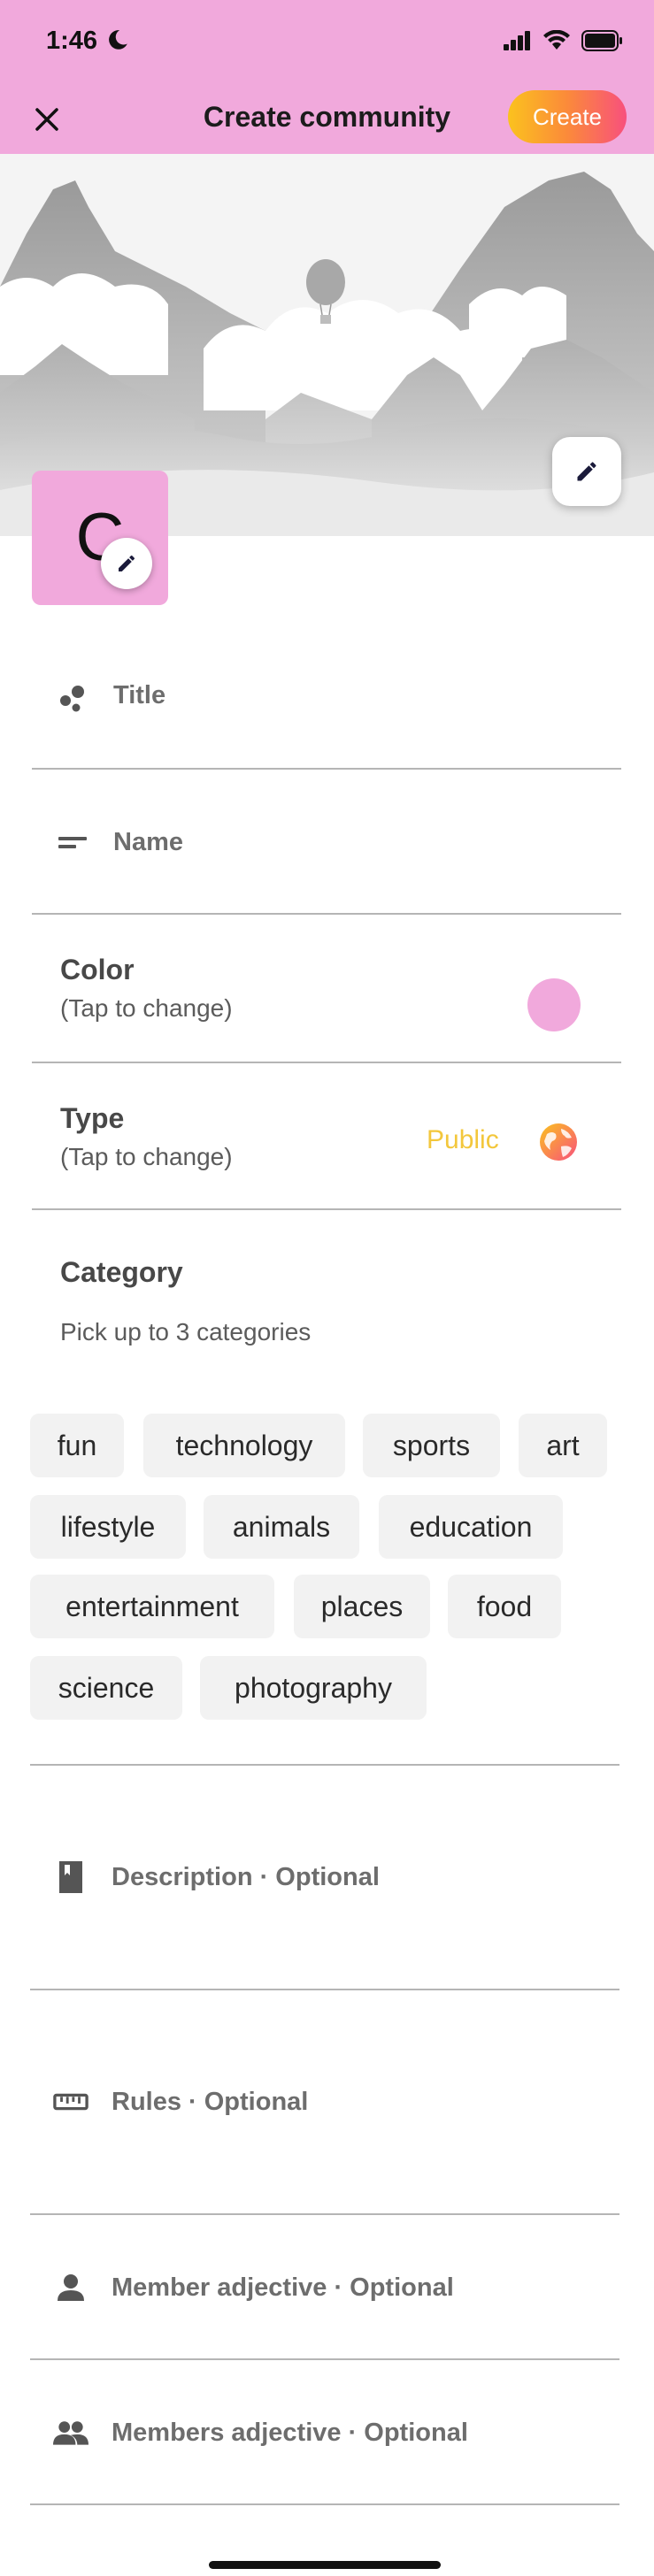  I want to click on bubbles-icon, so click(72, 697).